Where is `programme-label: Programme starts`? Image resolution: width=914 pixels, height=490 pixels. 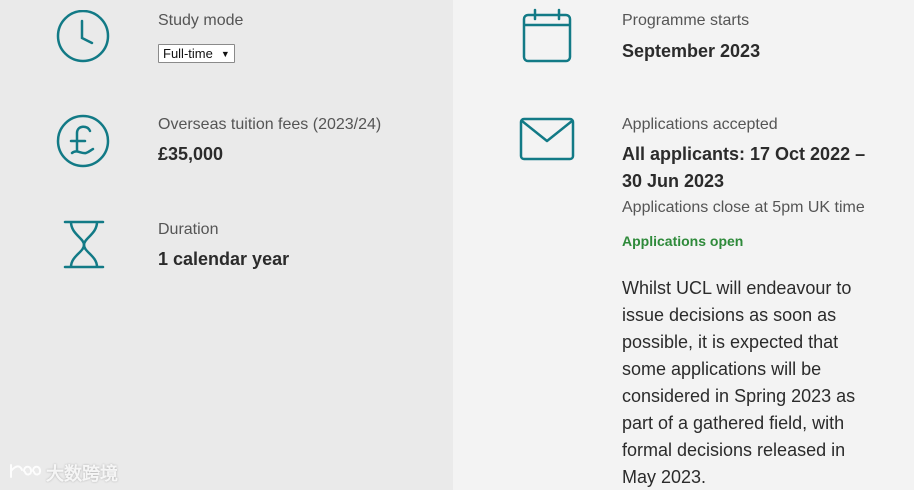
programme-label: Programme starts is located at coordinates (686, 20).